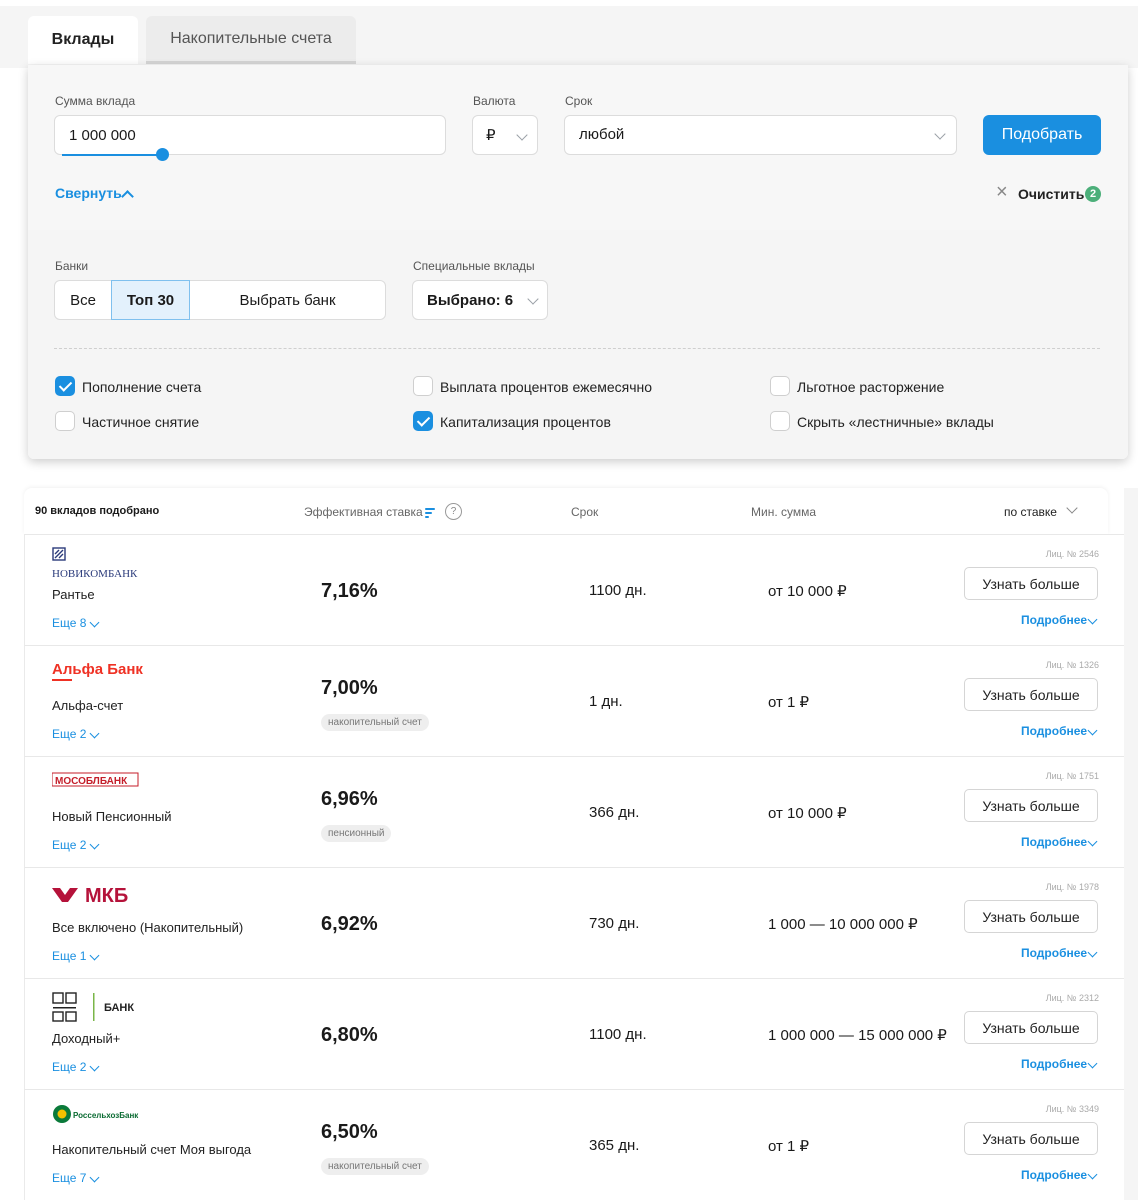 The width and height of the screenshot is (1138, 1200). I want to click on bank-logo-novikombank: НОВИКОМБАНК, so click(95, 563).